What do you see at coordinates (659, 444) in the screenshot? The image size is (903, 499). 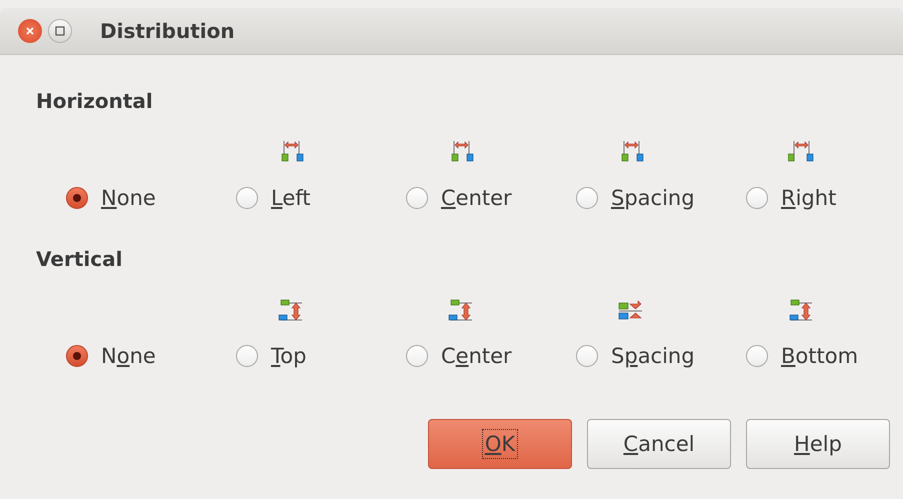 I see `dialog-button: Cancel` at bounding box center [659, 444].